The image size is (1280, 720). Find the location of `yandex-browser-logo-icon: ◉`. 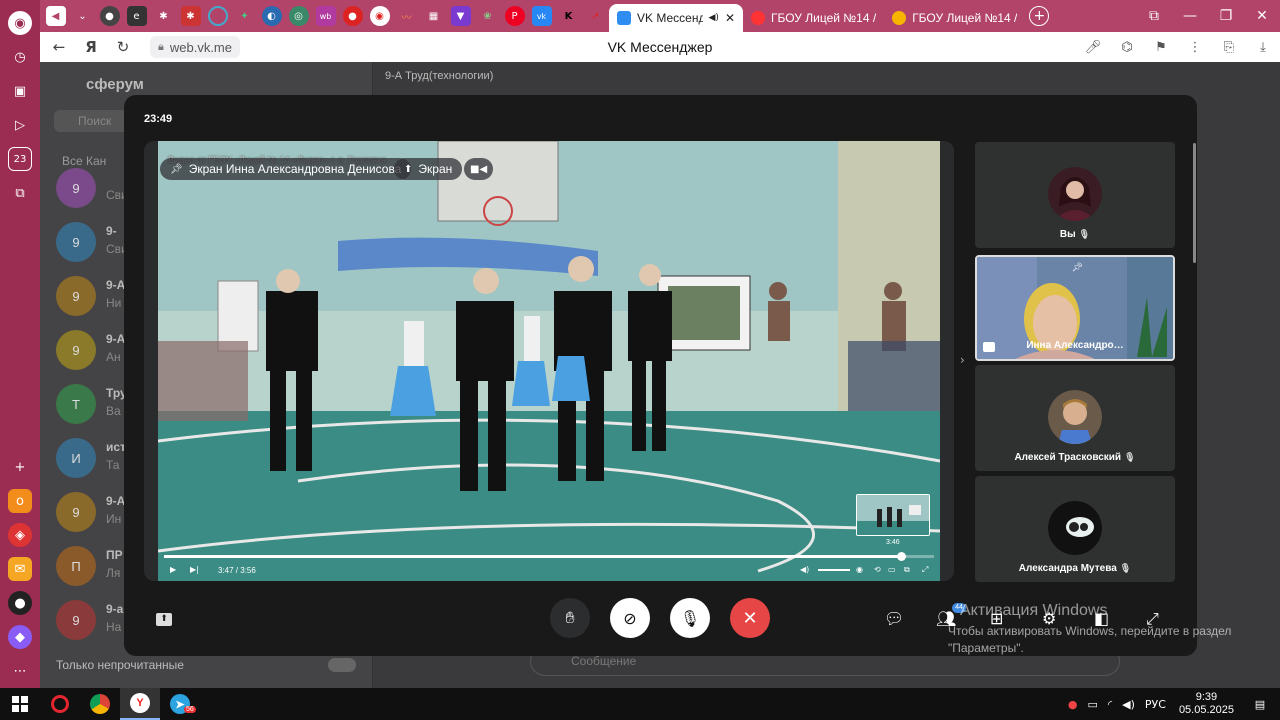

yandex-browser-logo-icon: ◉ is located at coordinates (20, 23).